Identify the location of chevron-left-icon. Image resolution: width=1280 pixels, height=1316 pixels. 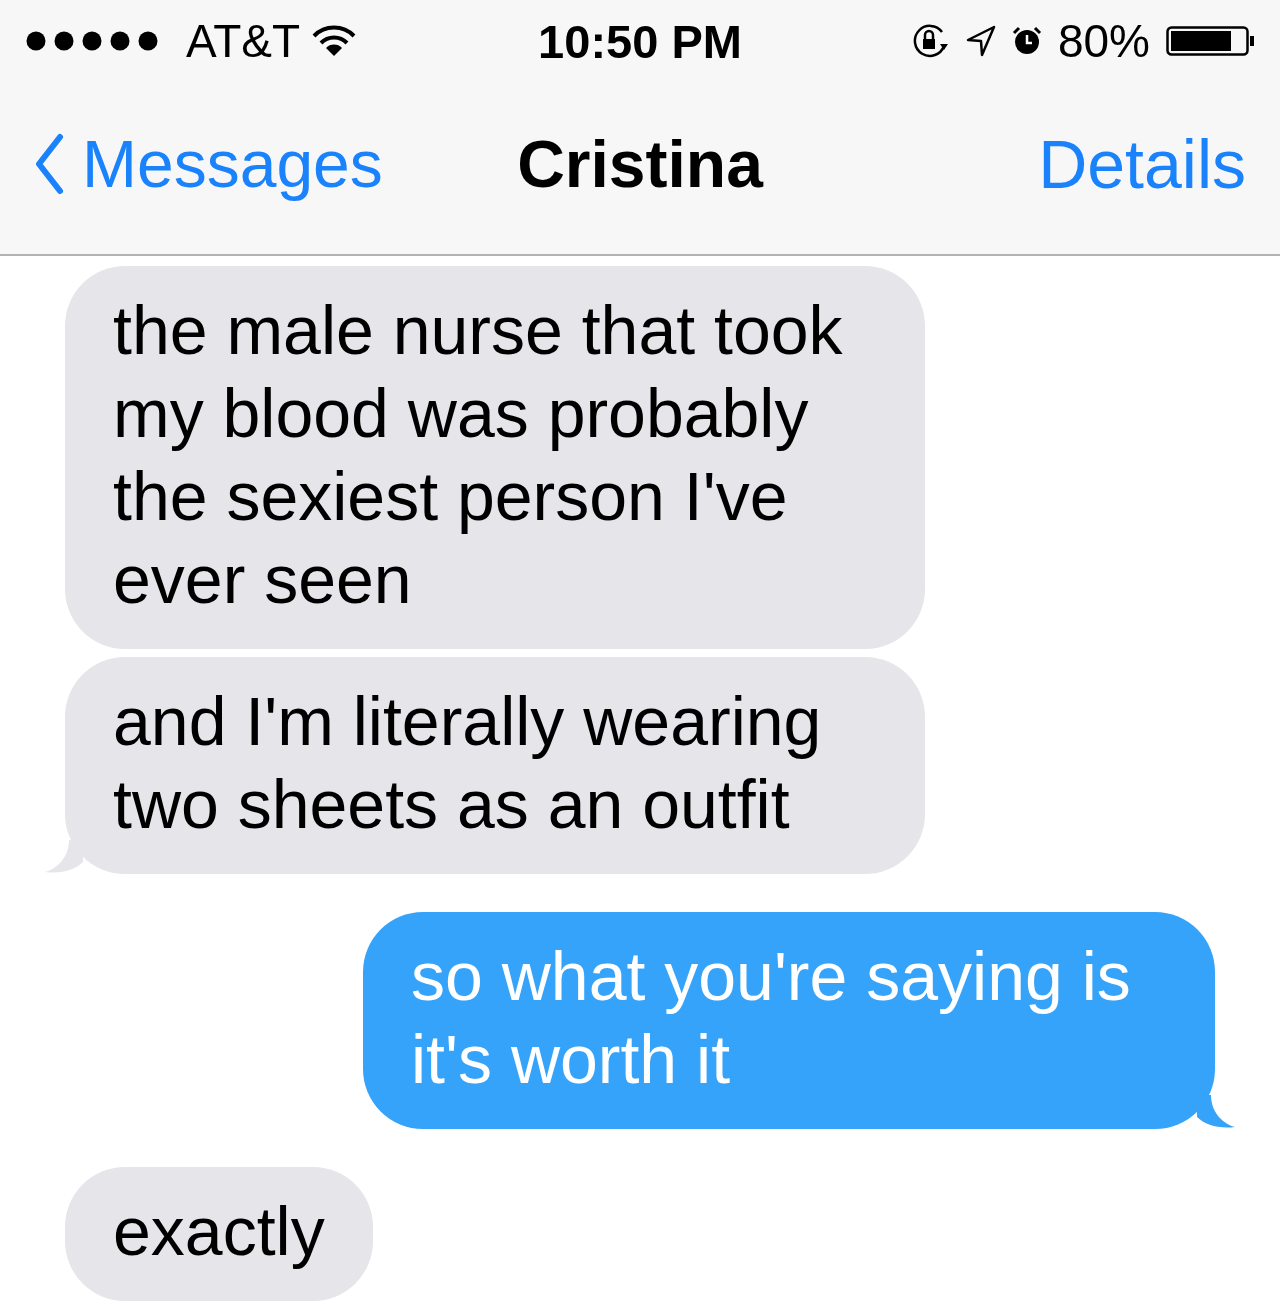
(49, 164).